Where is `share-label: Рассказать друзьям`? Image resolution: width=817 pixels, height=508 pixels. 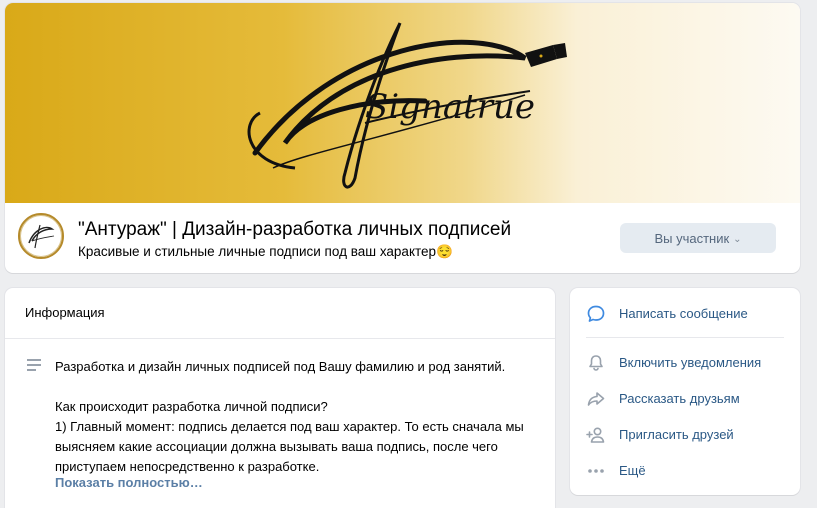
share-label: Рассказать друзьям is located at coordinates (679, 398).